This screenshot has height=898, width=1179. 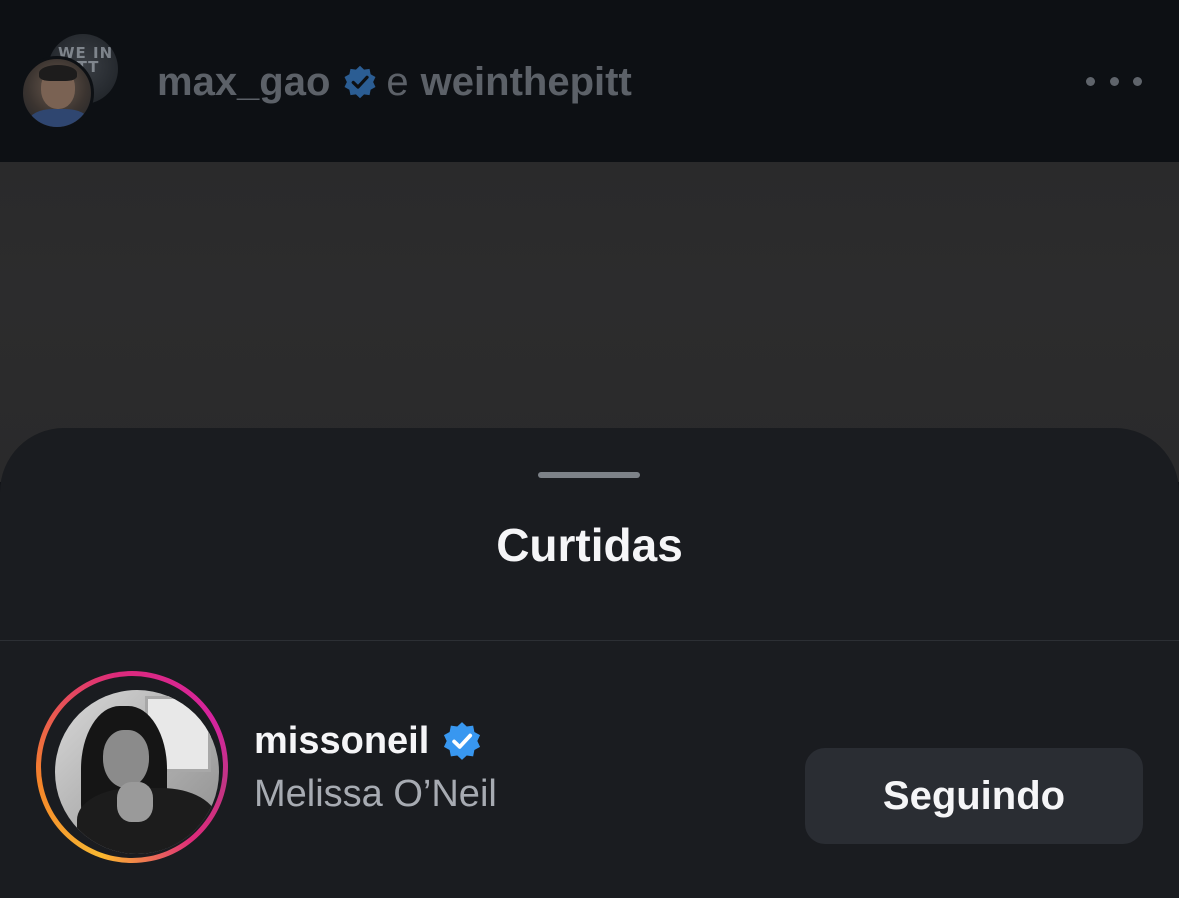 I want to click on username-line: missoneil, so click(x=368, y=741).